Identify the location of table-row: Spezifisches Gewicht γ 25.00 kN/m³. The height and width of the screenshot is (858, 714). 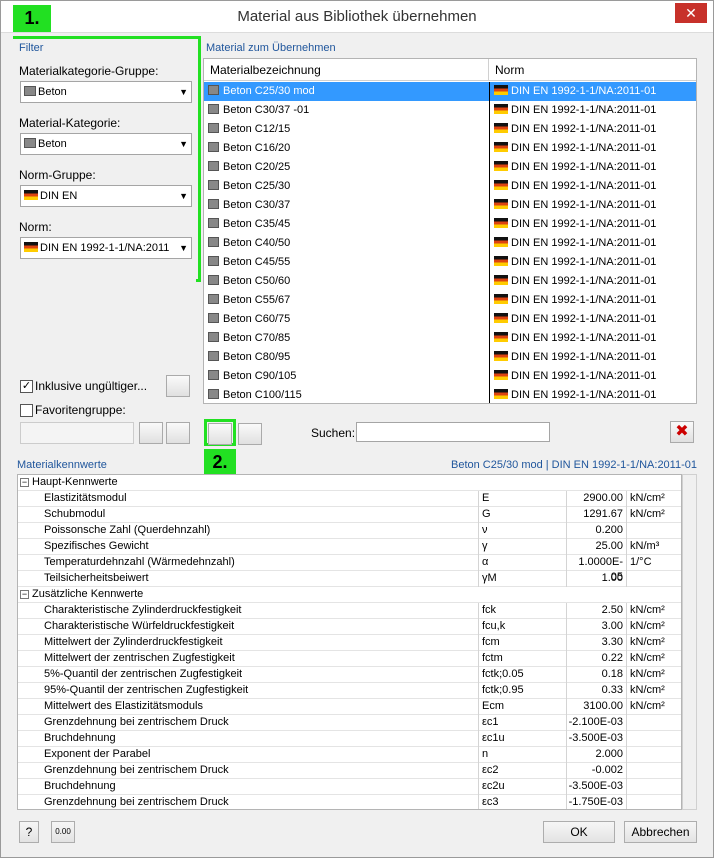
(349, 547).